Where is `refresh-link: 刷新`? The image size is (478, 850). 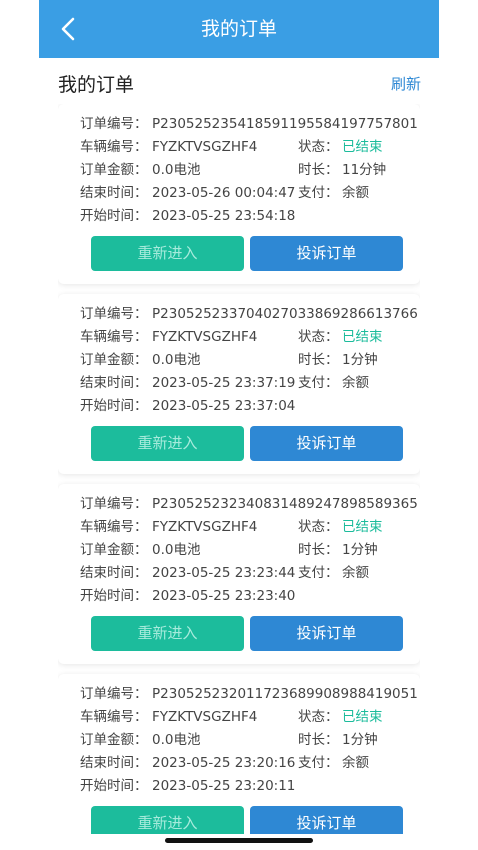
refresh-link: 刷新 is located at coordinates (406, 83).